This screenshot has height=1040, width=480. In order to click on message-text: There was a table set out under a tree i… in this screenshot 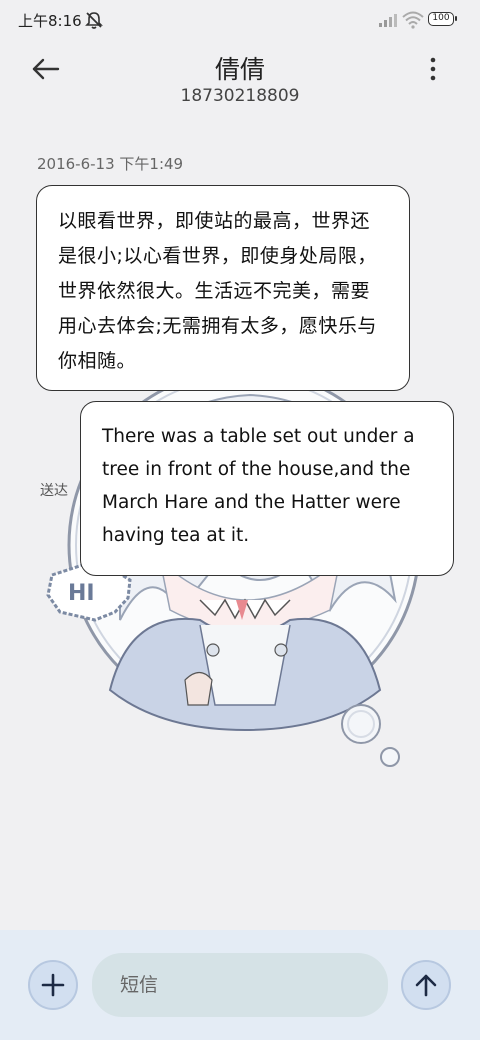, I will do `click(258, 486)`.